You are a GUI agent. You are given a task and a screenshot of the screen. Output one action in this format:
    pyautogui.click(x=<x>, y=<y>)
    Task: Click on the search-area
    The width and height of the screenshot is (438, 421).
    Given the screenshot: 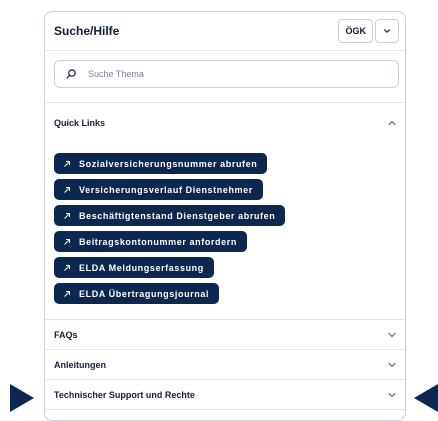 What is the action you would take?
    pyautogui.click(x=225, y=77)
    